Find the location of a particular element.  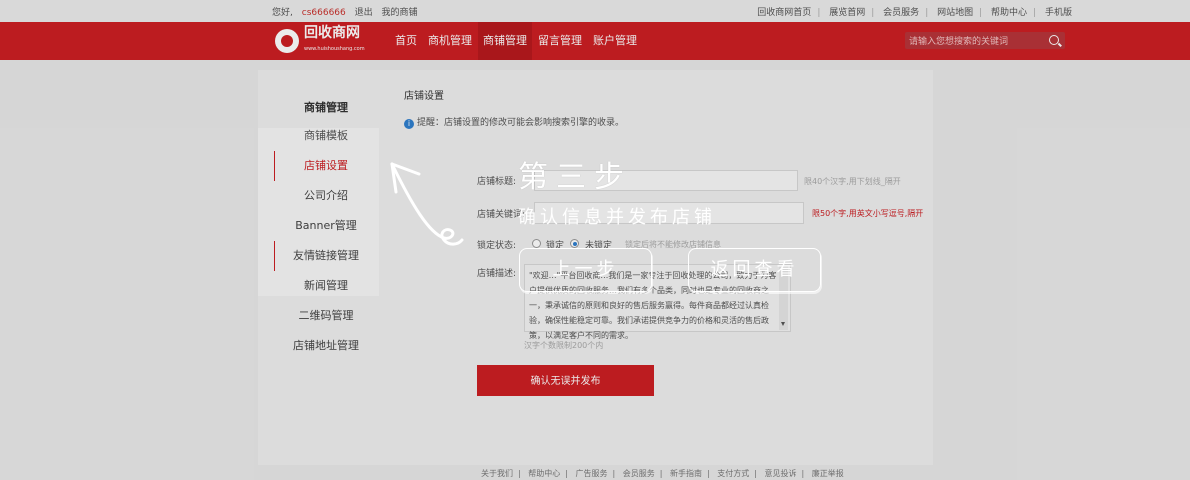

return-review-button: 返回查看 is located at coordinates (754, 270).